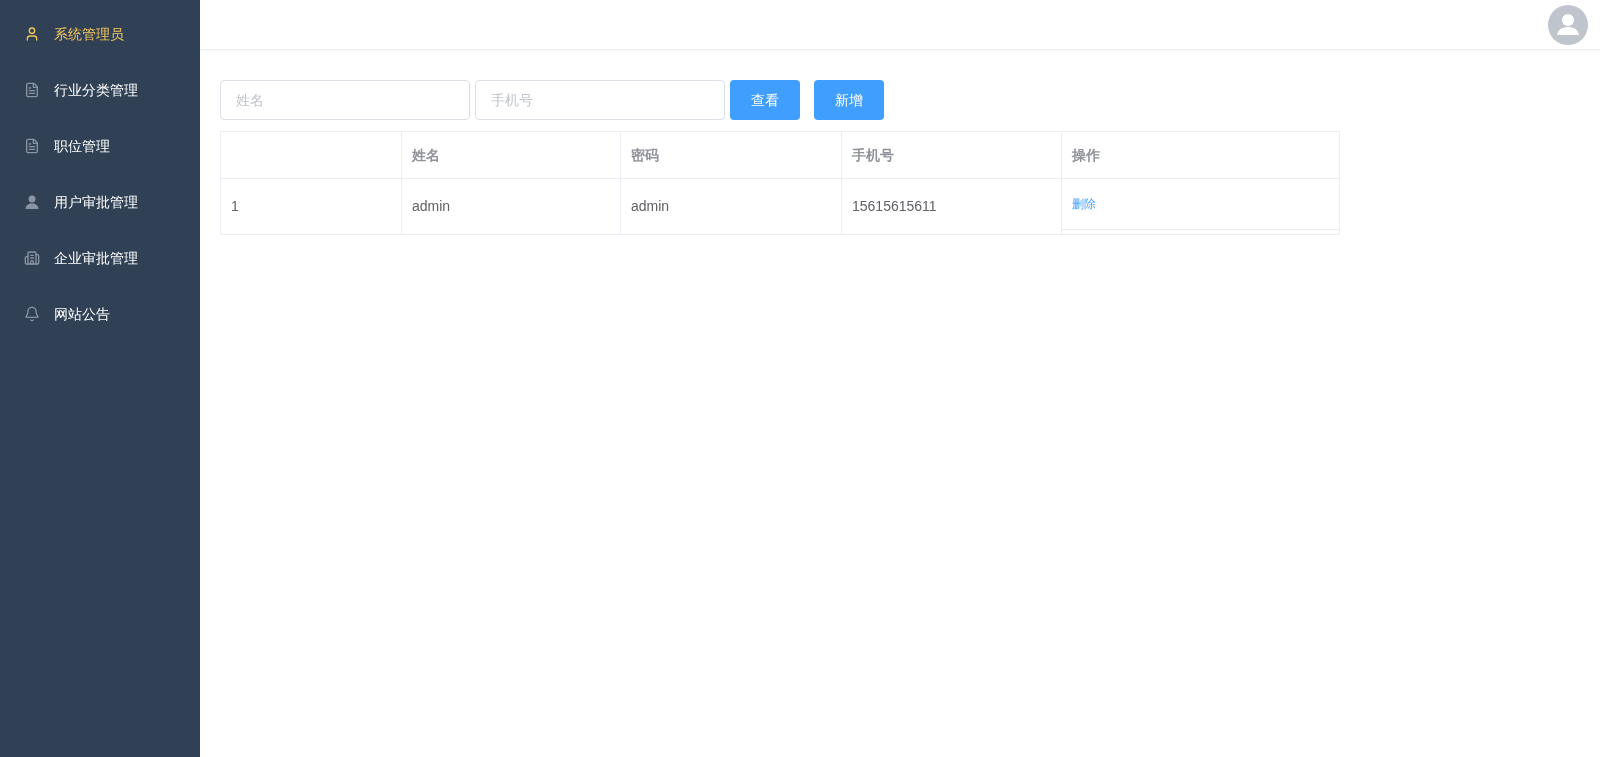 This screenshot has height=757, width=1600. I want to click on table-cell-text: 1, so click(235, 206).